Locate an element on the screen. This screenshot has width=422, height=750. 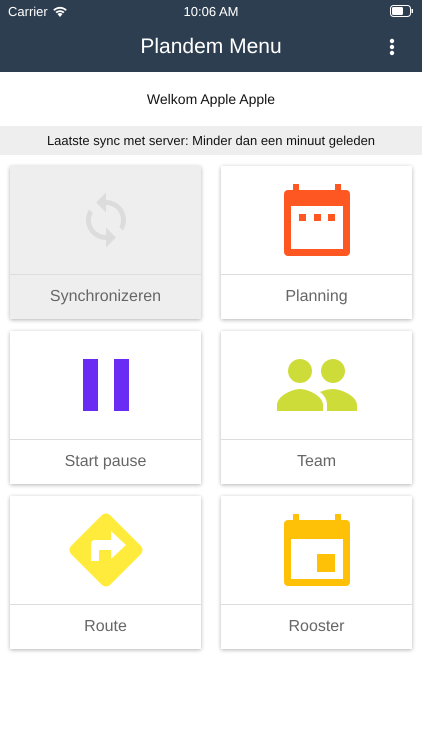
welcome-text: Welkom Apple Apple is located at coordinates (211, 99).